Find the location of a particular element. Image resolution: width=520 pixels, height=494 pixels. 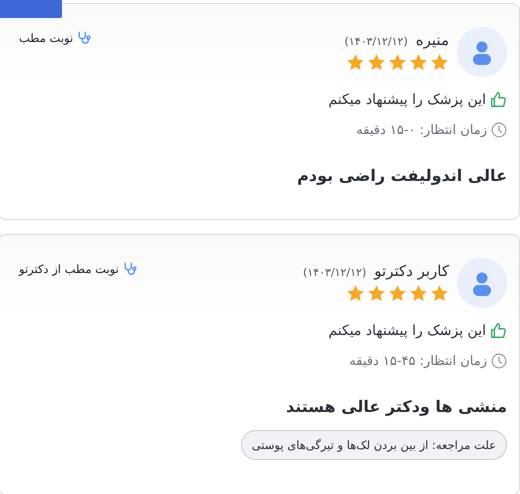

reviewer-name: منیره is located at coordinates (432, 40).